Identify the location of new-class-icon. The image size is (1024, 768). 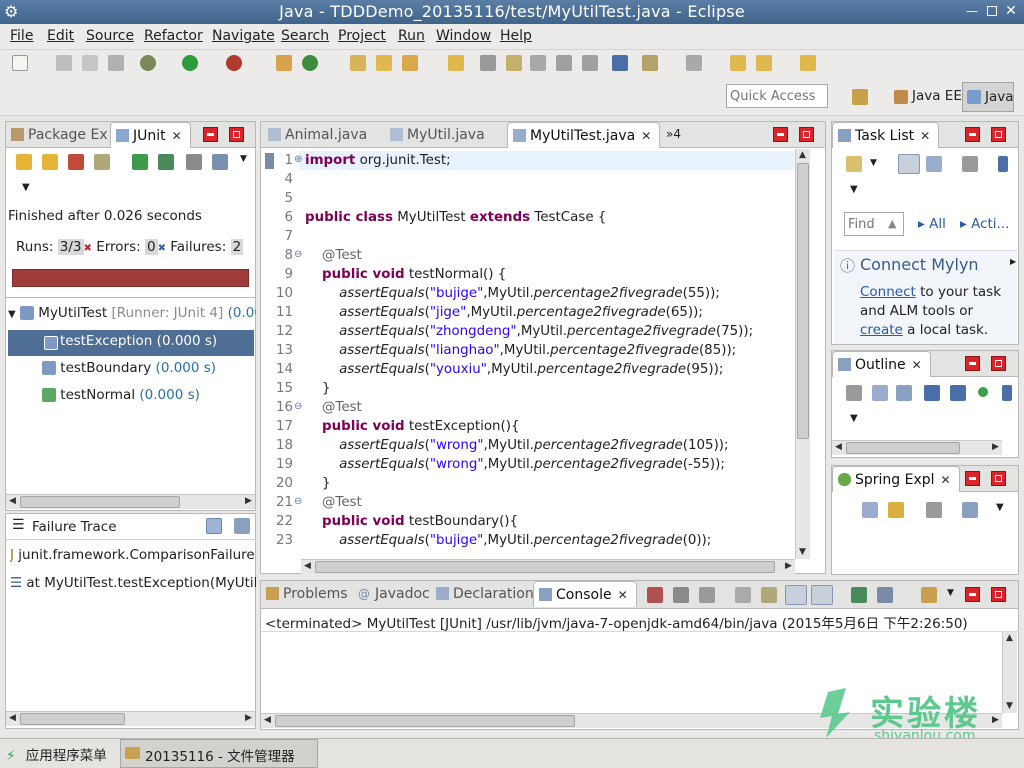
(310, 63).